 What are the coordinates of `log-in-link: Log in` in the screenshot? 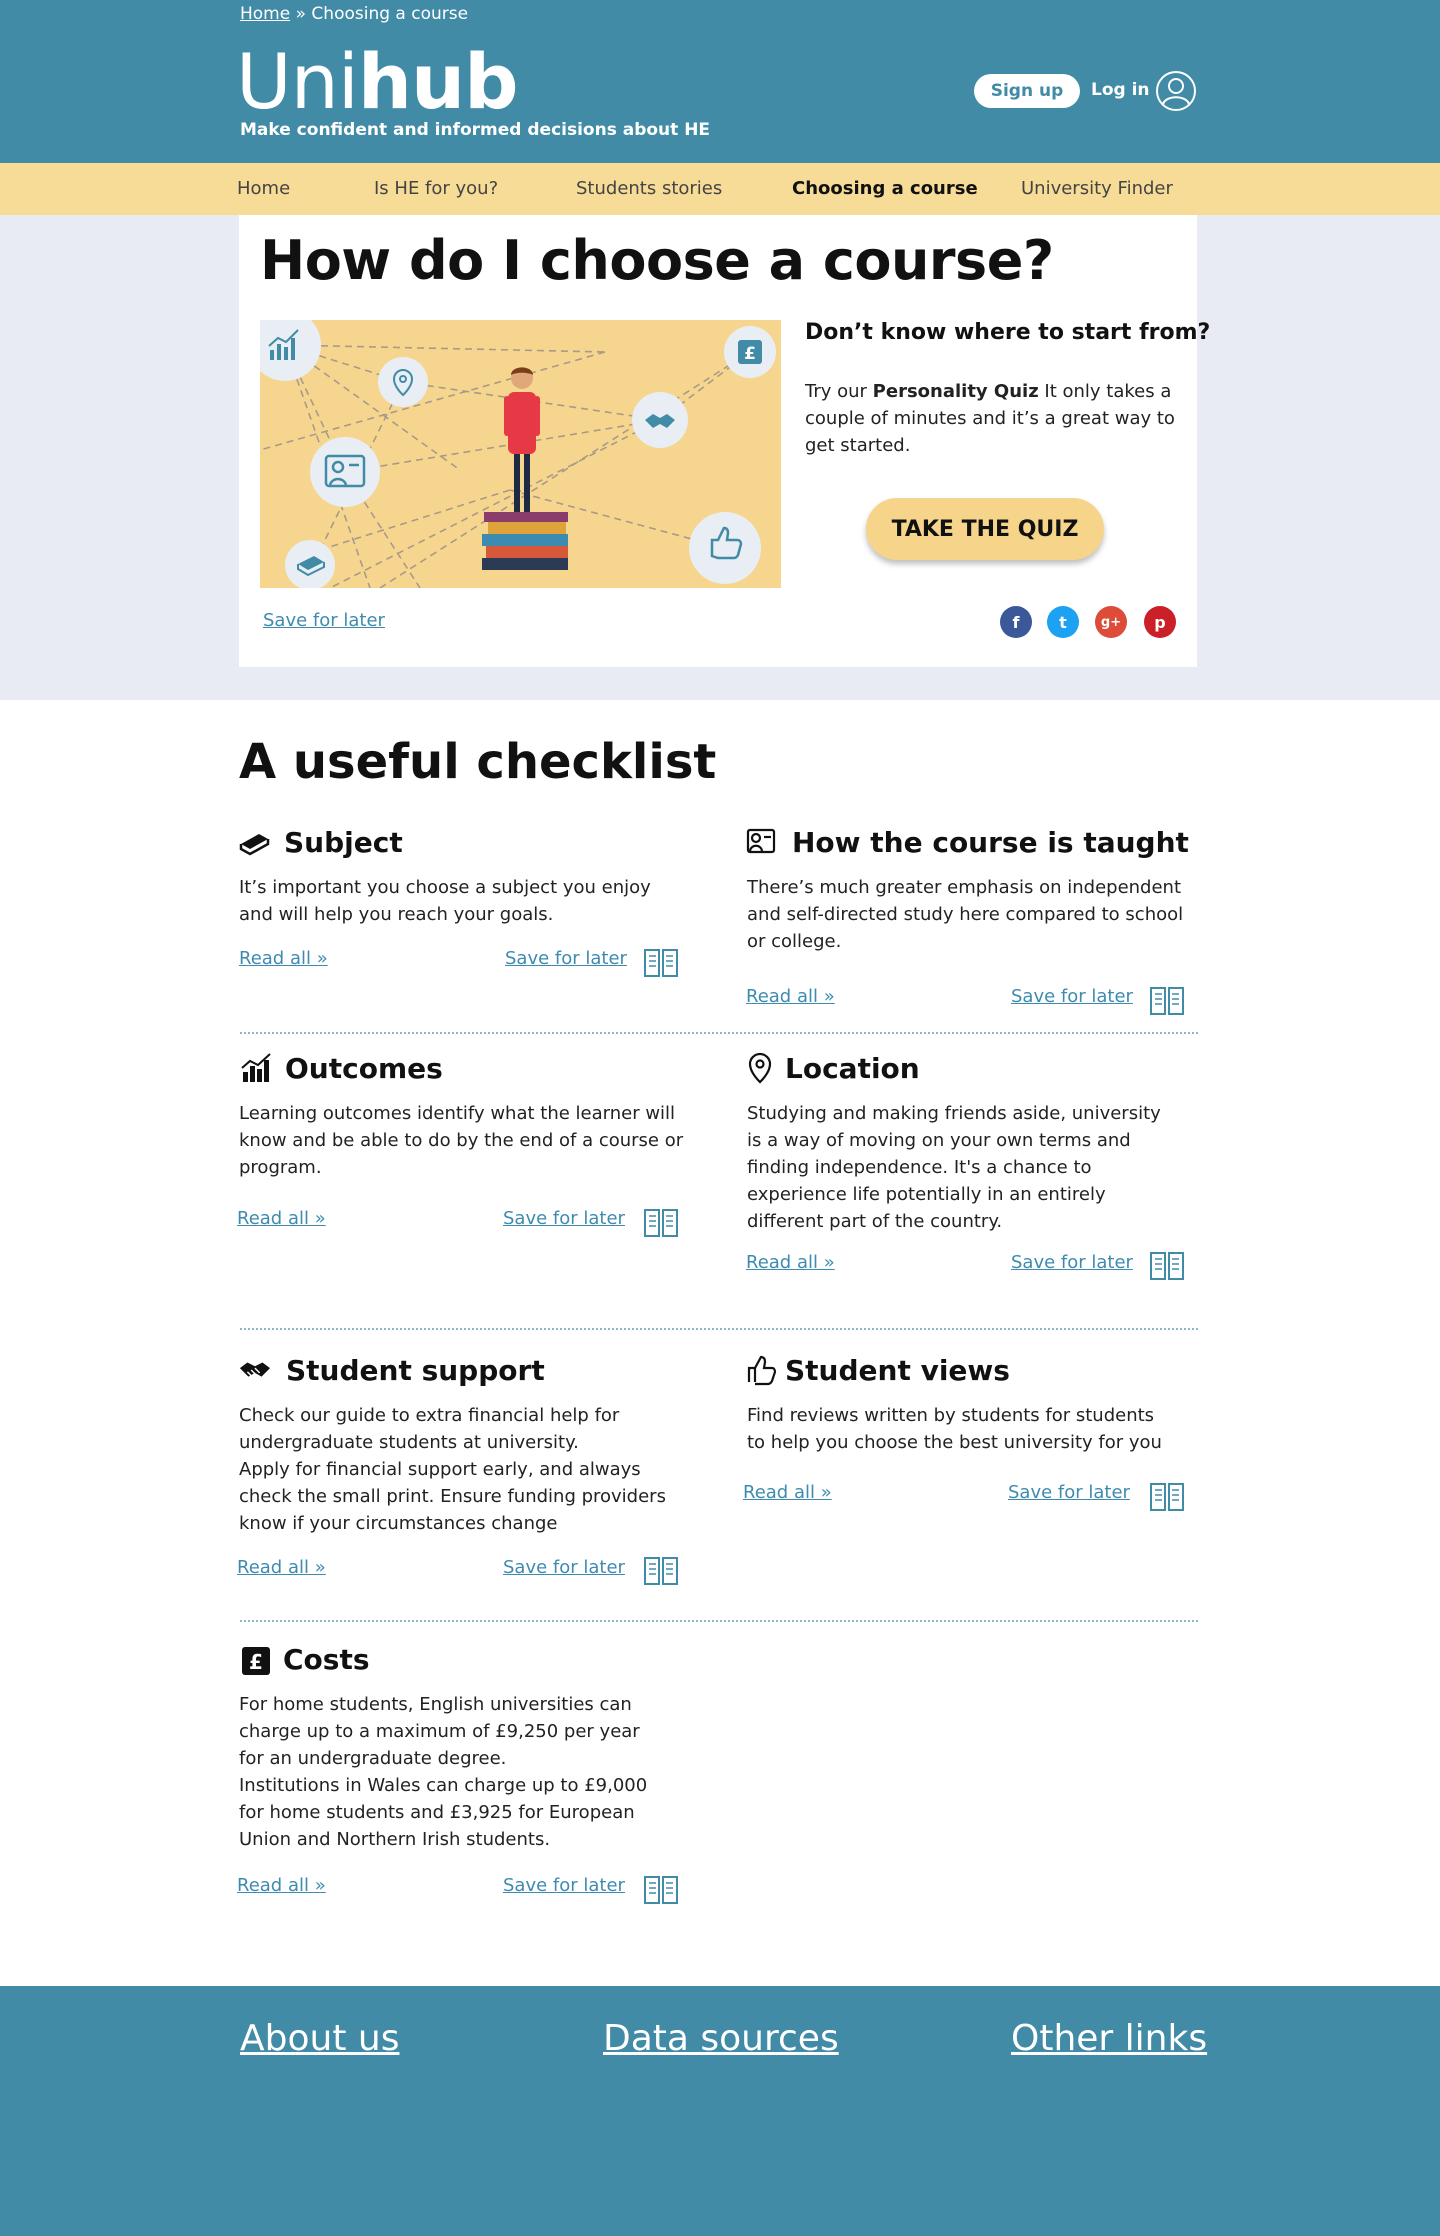 It's located at (1120, 90).